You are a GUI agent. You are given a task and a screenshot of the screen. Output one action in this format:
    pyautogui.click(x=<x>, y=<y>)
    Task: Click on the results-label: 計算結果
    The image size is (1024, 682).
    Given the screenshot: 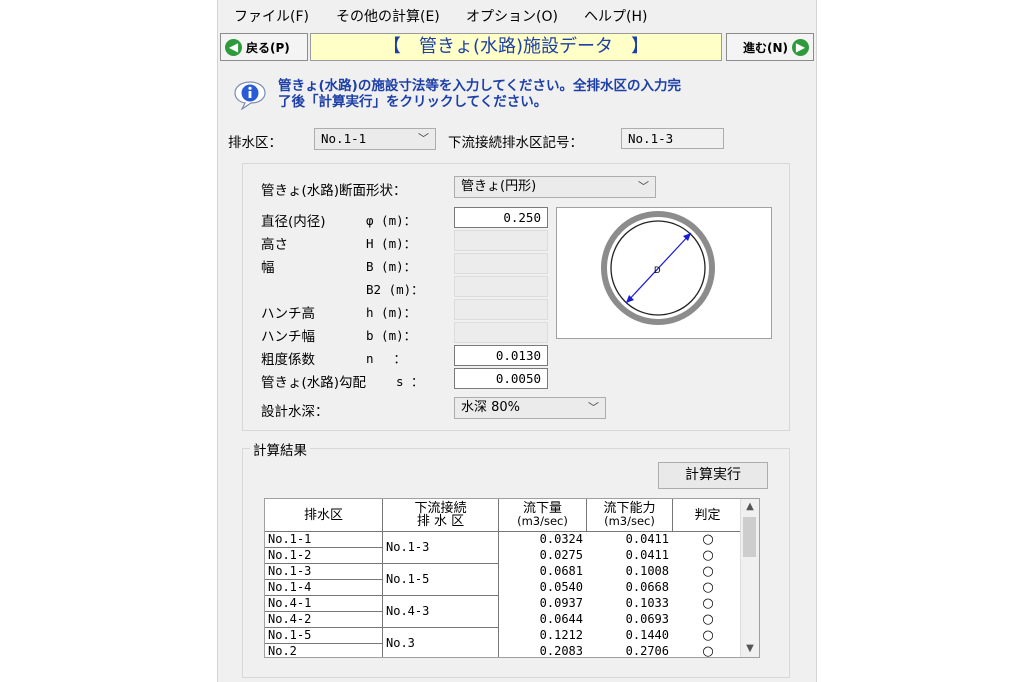 What is the action you would take?
    pyautogui.click(x=280, y=449)
    